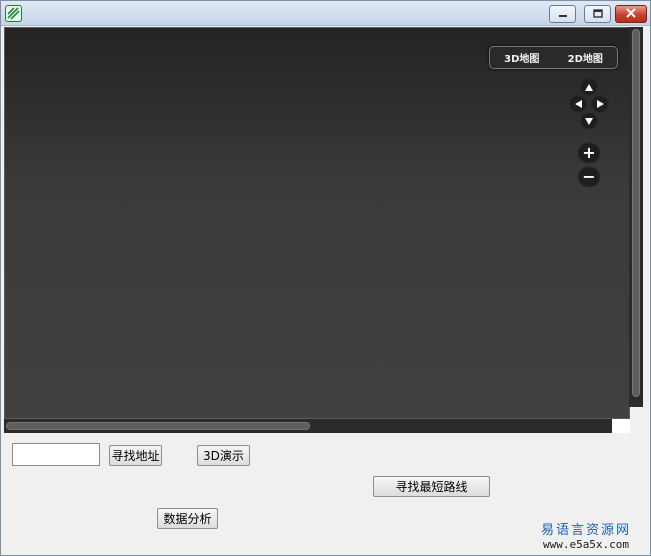 The height and width of the screenshot is (556, 651). I want to click on watermark: 易语言资源网 www.e5a5x.com, so click(586, 535).